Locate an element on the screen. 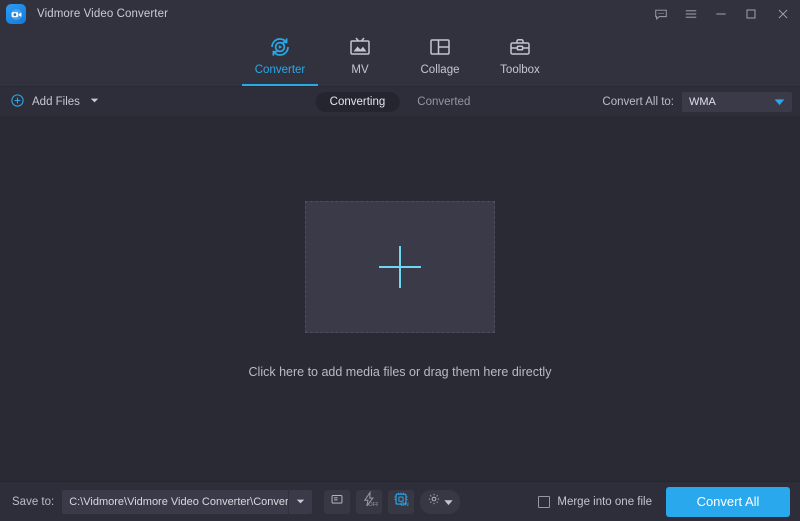 The width and height of the screenshot is (800, 521). settings-button is located at coordinates (440, 501).